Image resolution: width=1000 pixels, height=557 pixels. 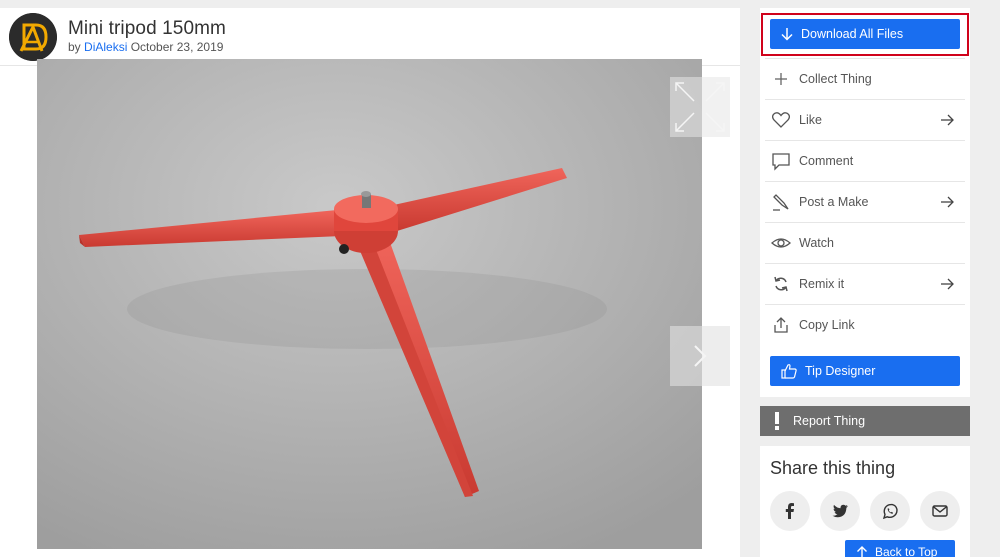 I want to click on like-label: Like, so click(x=810, y=120).